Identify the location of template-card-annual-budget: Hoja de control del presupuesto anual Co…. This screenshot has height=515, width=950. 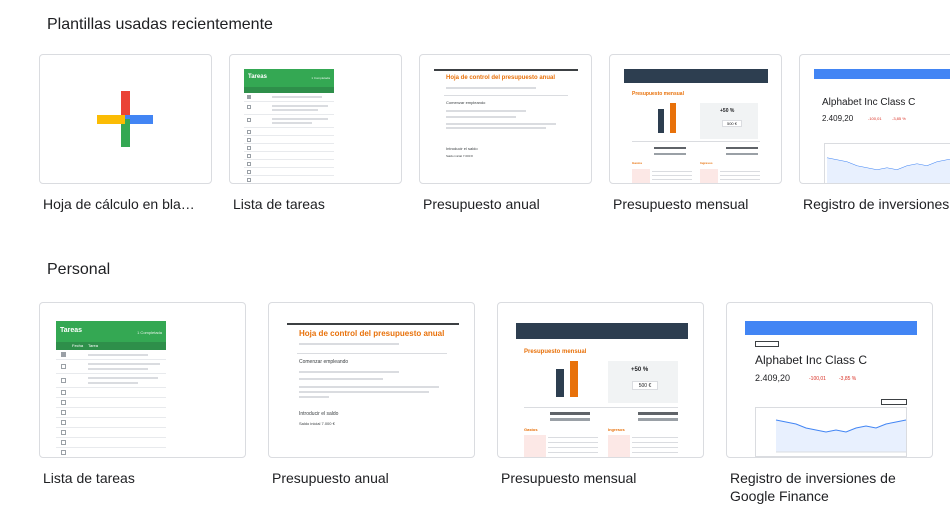
(505, 119).